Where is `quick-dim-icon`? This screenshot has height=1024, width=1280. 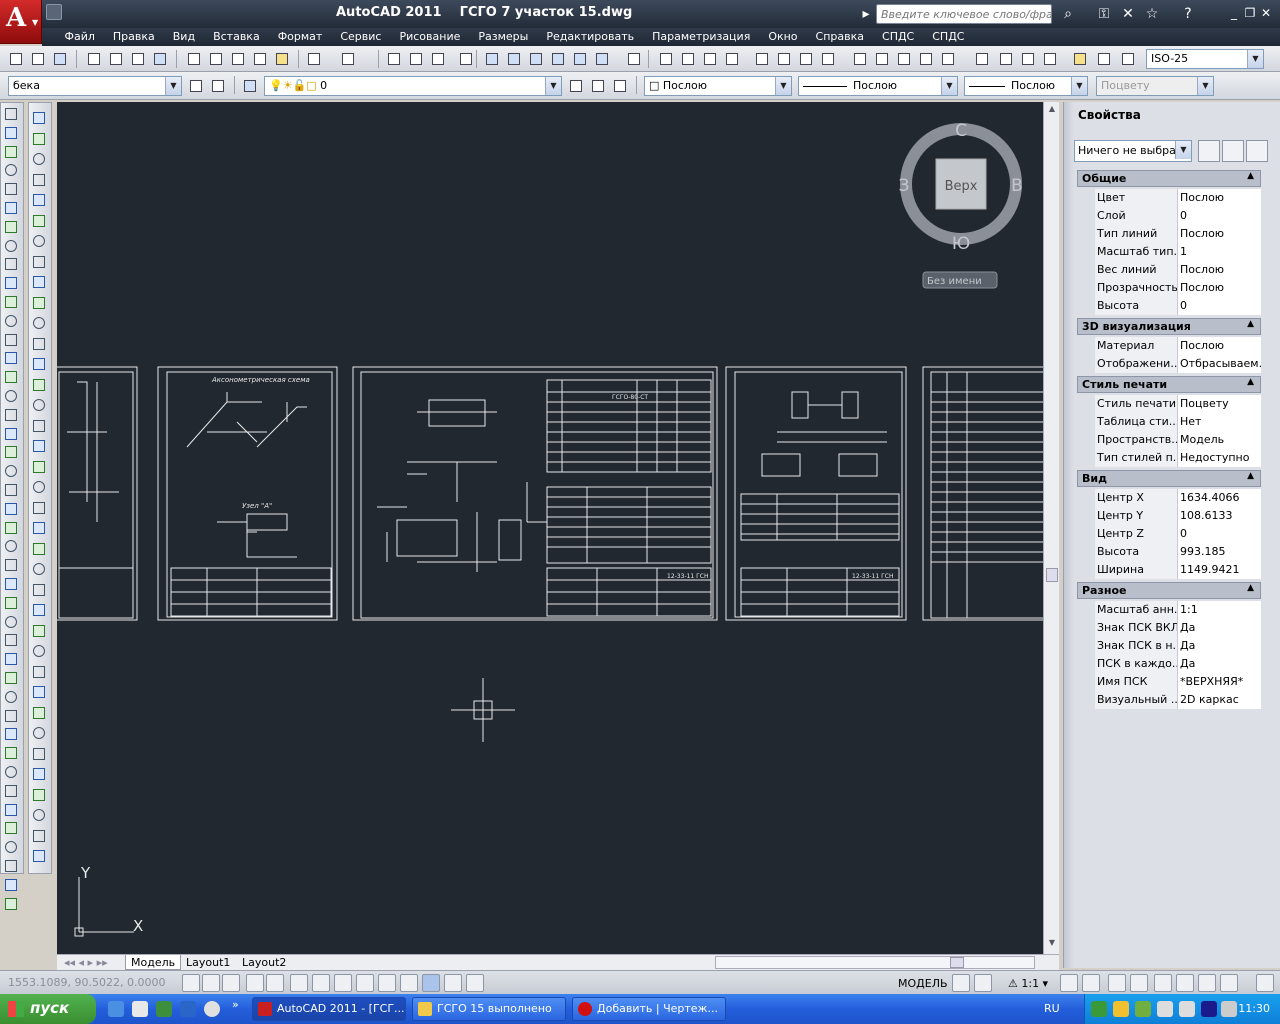 quick-dim-icon is located at coordinates (860, 59).